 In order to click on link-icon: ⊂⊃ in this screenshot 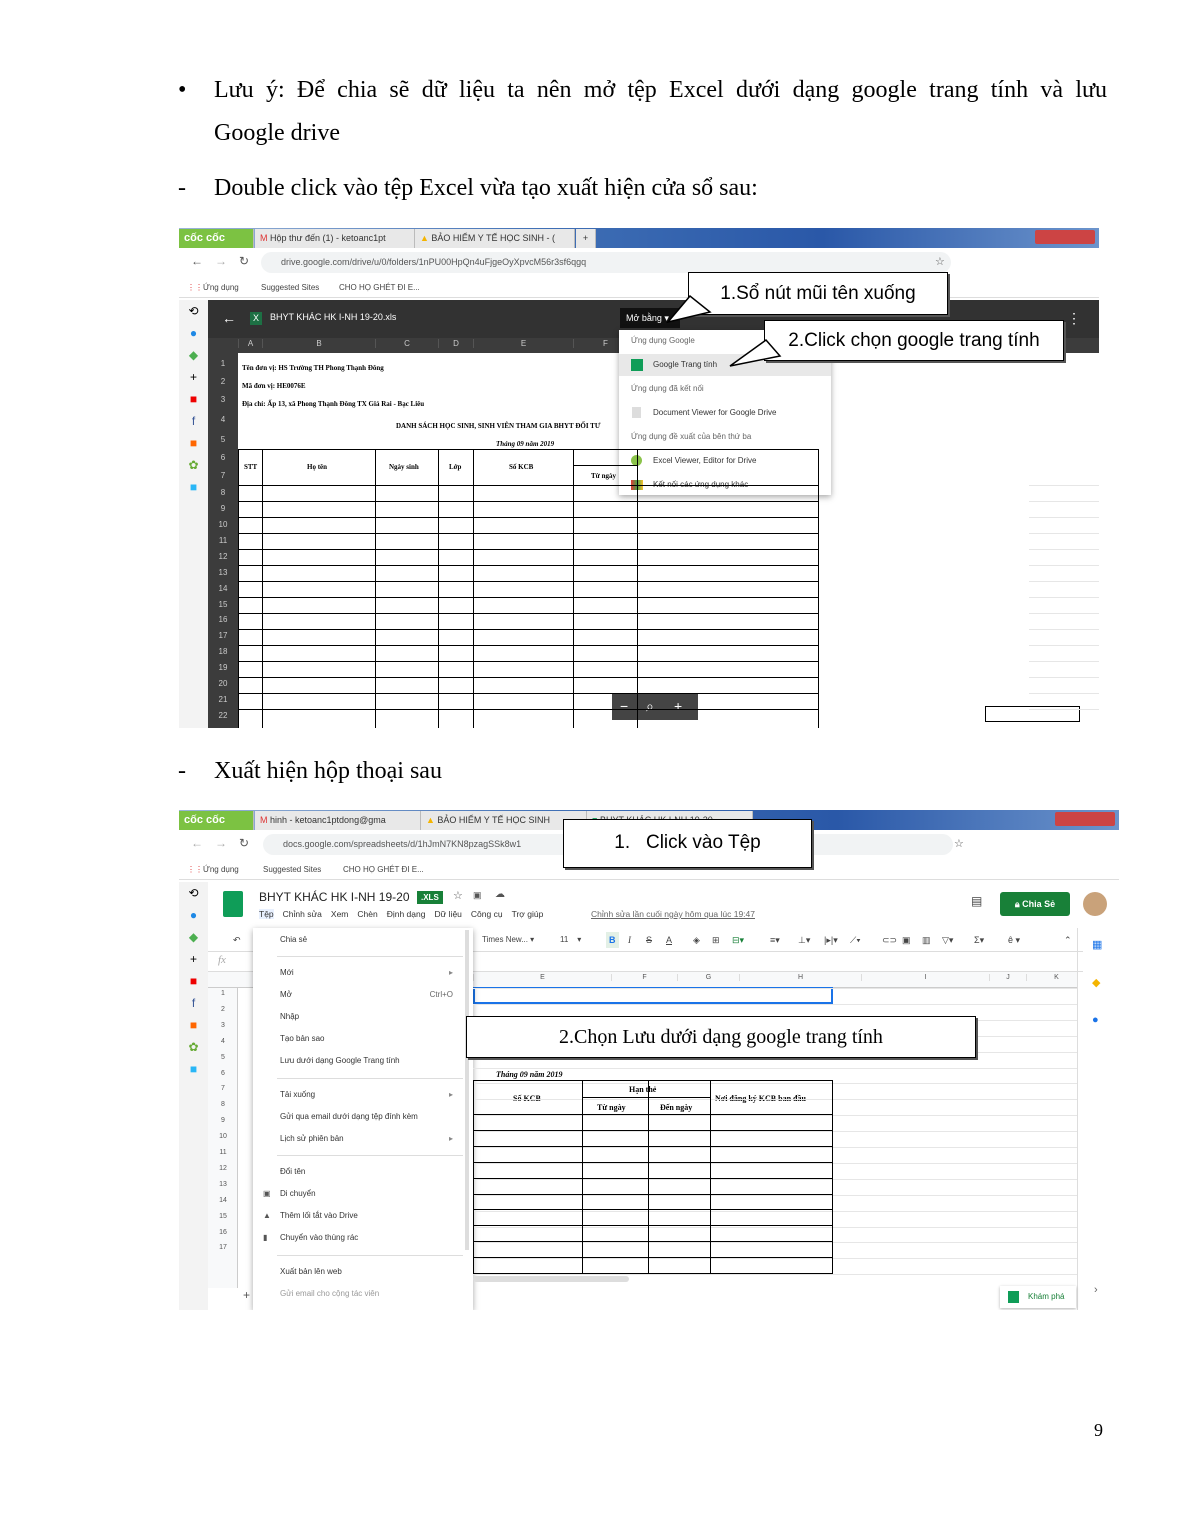, I will do `click(889, 940)`.